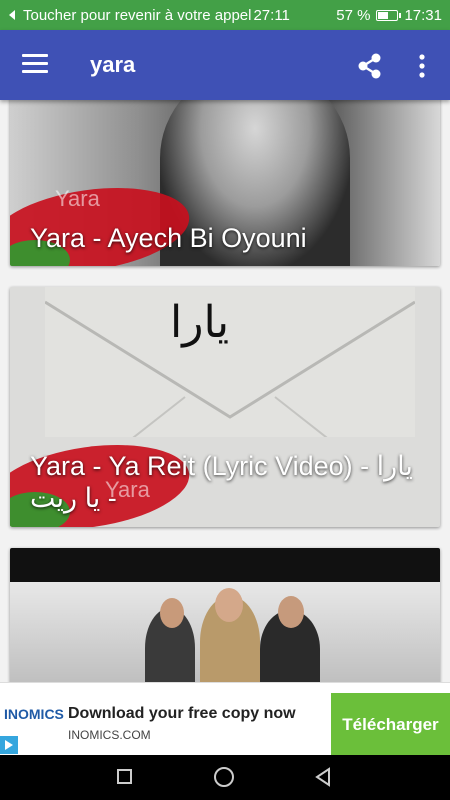  I want to click on ad-headline: Download your free copy now, so click(182, 714).